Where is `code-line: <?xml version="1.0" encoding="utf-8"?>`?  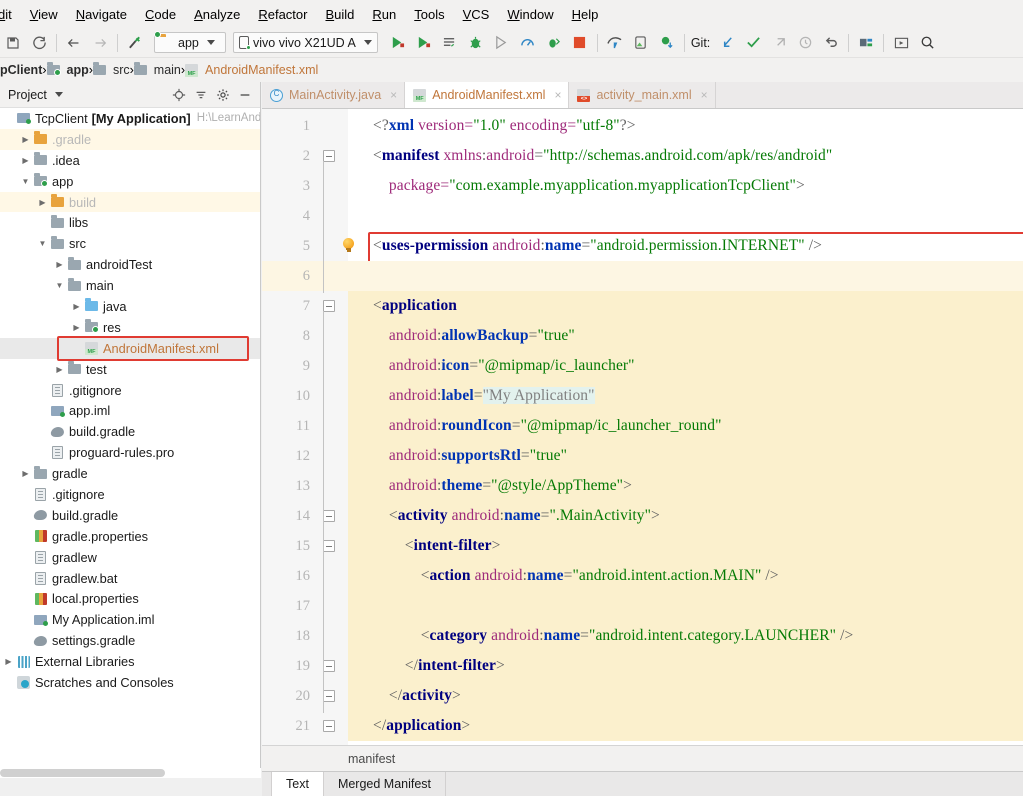
code-line: <?xml version="1.0" encoding="utf-8"?> is located at coordinates (492, 126).